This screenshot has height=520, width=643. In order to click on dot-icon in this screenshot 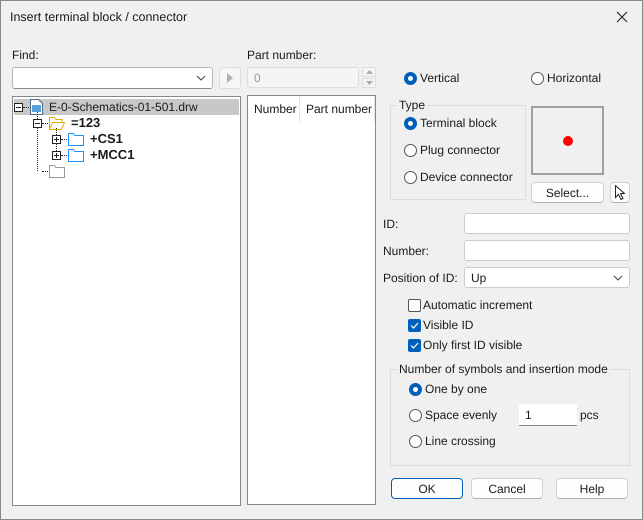, I will do `click(567, 141)`.